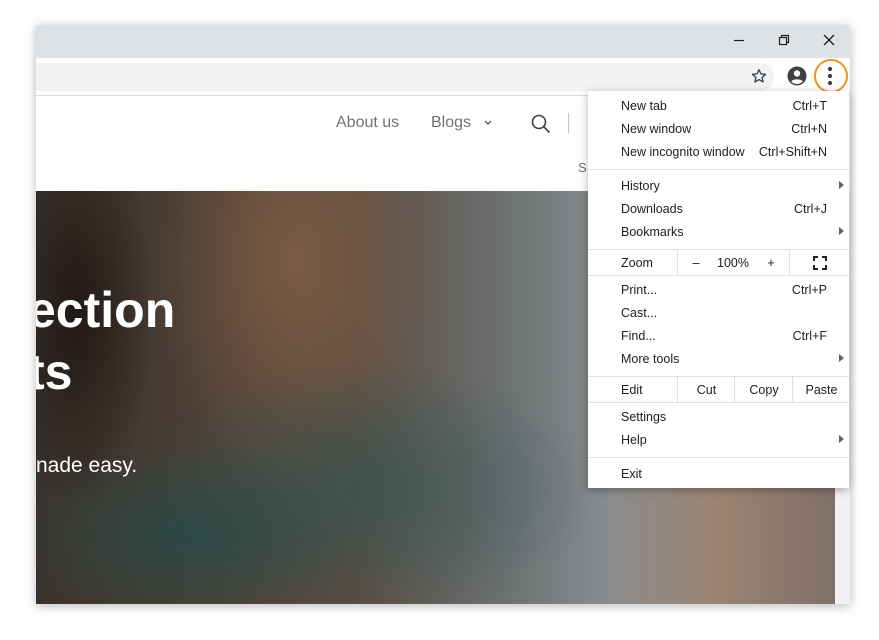 This screenshot has width=879, height=640. I want to click on menu-item-find: Find... Ctrl+F, so click(718, 336).